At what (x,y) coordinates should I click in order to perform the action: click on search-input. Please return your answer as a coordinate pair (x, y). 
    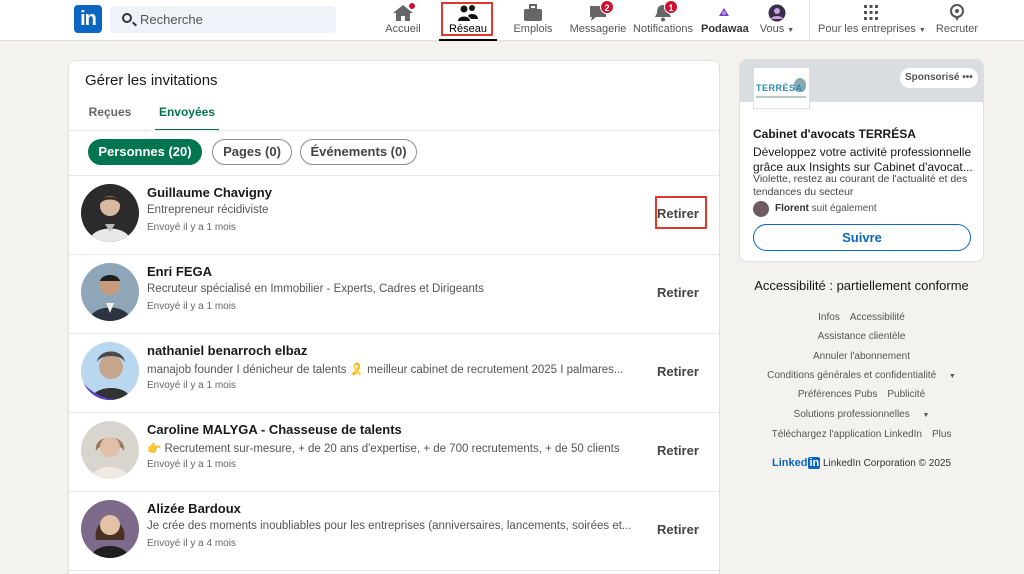
    Looking at the image, I should click on (235, 19).